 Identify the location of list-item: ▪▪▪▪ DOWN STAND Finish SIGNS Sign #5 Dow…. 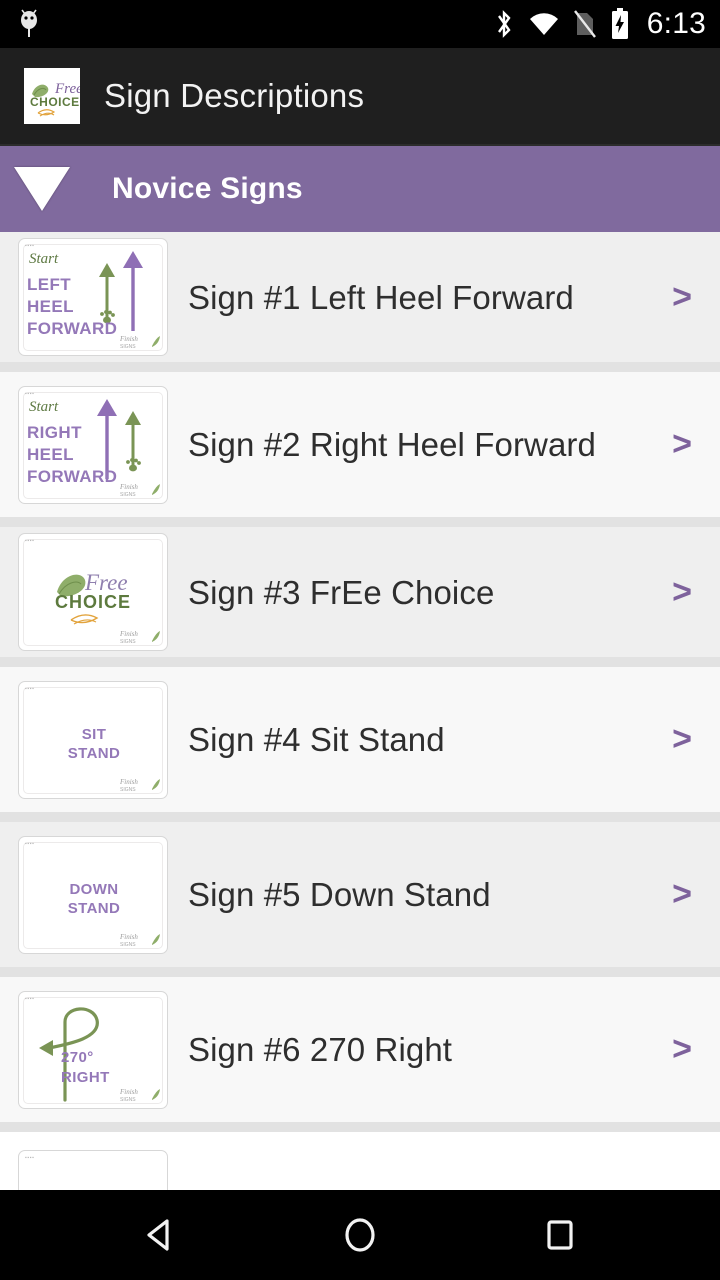
(360, 899).